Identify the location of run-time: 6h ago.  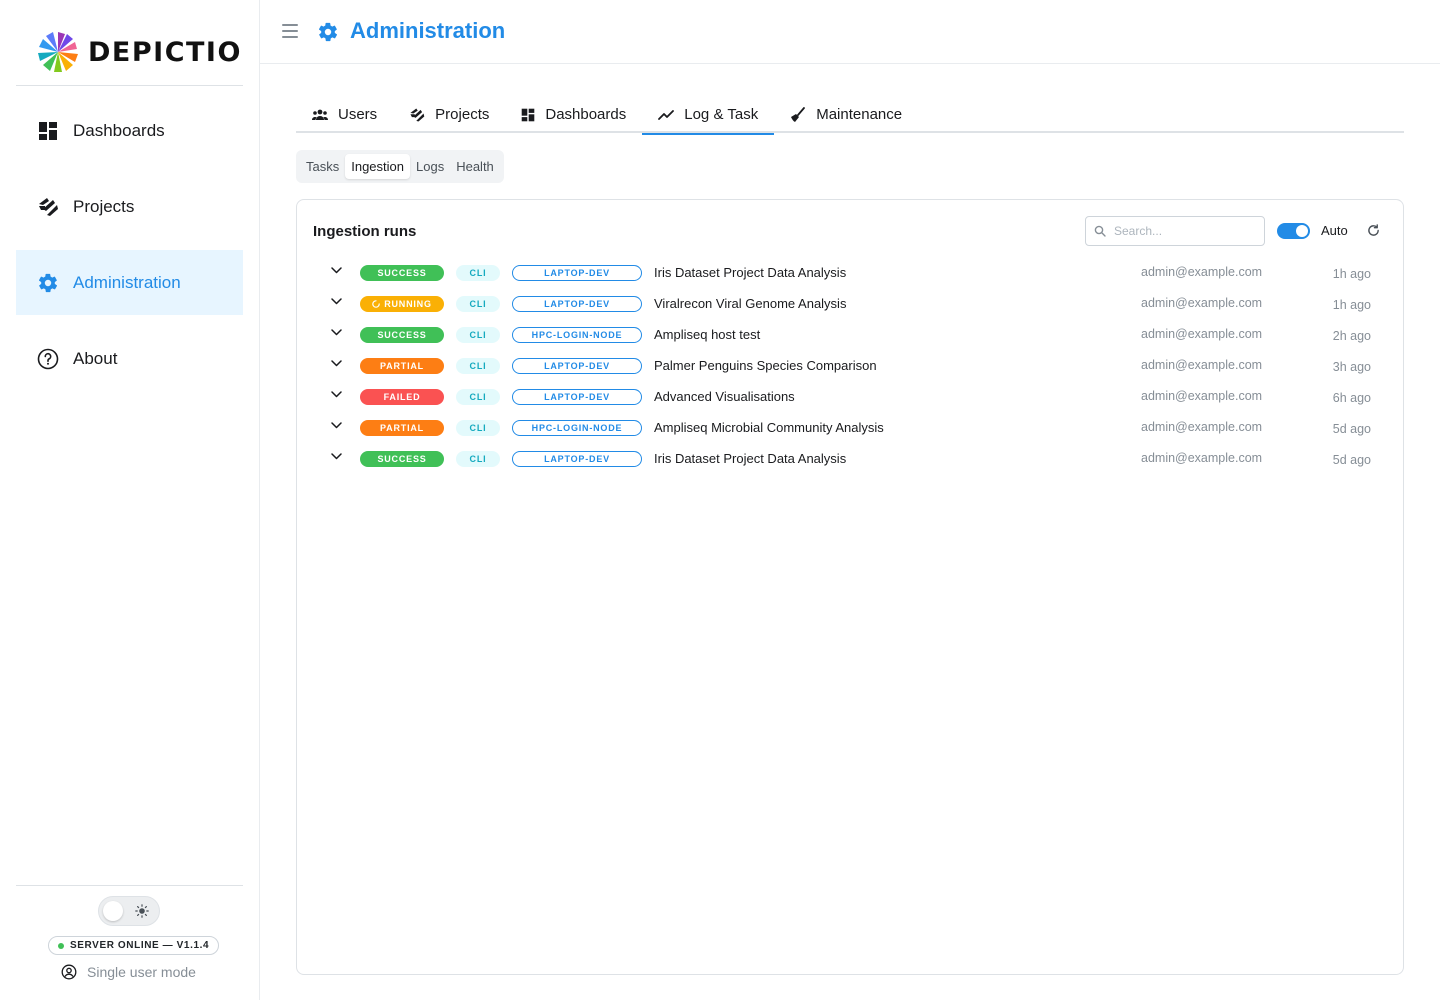
(1351, 398).